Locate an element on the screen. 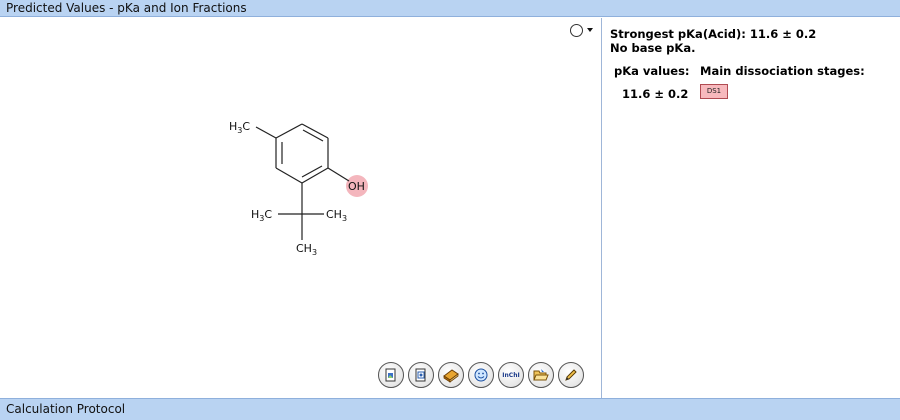 The width and height of the screenshot is (900, 420). ds1-stage-button: DS1 is located at coordinates (714, 91).